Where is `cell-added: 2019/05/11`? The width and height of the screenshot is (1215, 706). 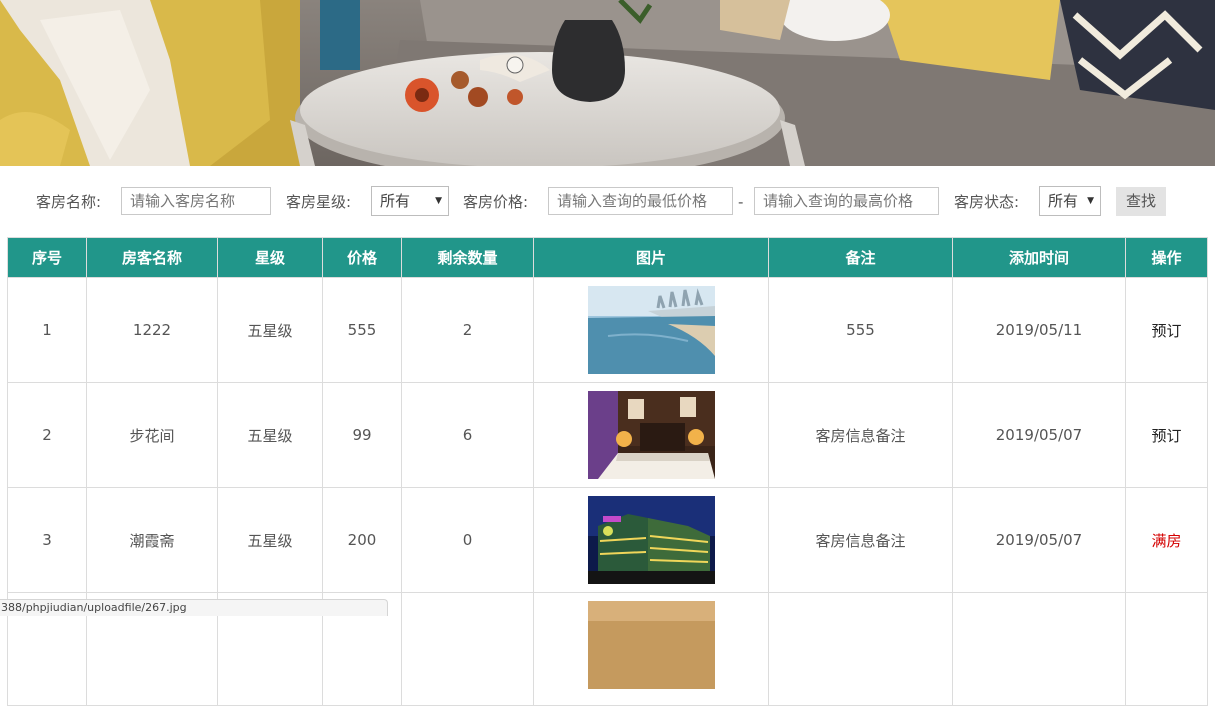 cell-added: 2019/05/11 is located at coordinates (1039, 330).